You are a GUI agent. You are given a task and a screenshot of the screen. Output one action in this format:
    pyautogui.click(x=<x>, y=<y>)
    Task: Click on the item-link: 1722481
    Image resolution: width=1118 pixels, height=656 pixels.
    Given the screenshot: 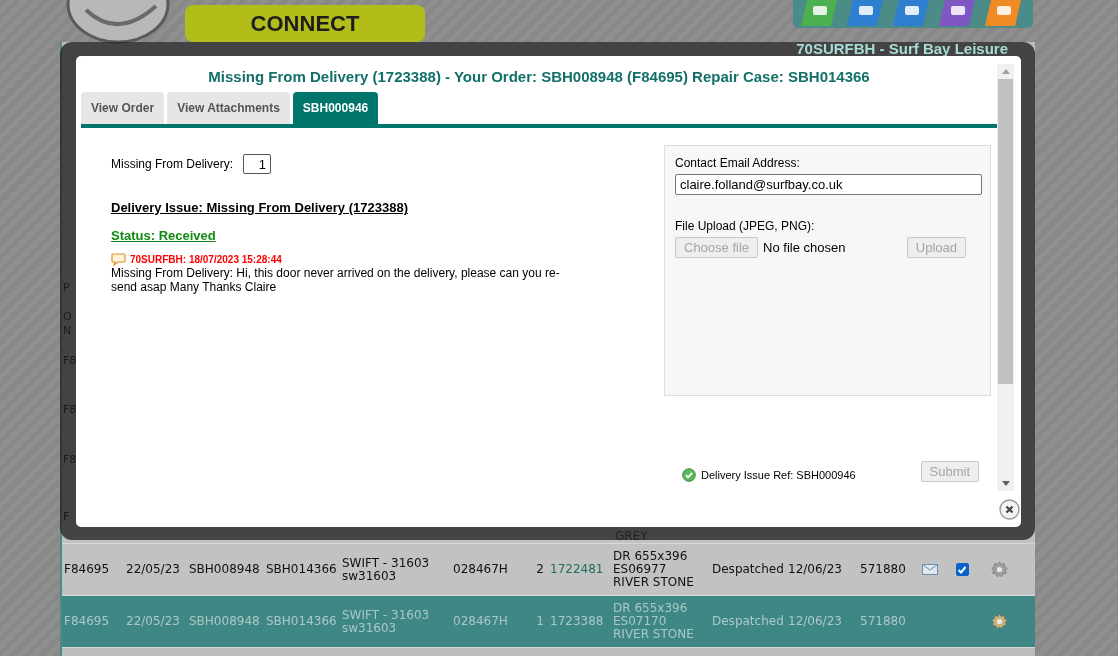 What is the action you would take?
    pyautogui.click(x=578, y=569)
    